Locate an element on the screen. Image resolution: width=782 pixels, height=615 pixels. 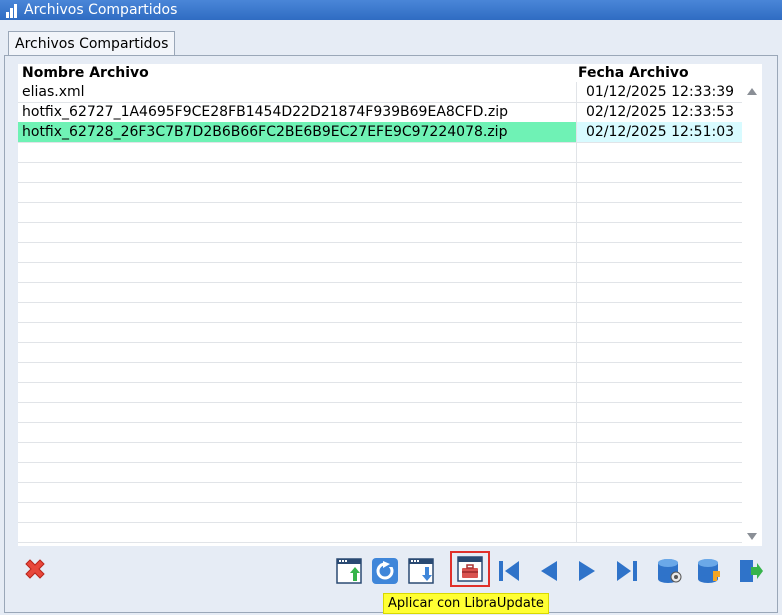
database-sync-icon is located at coordinates (709, 571).